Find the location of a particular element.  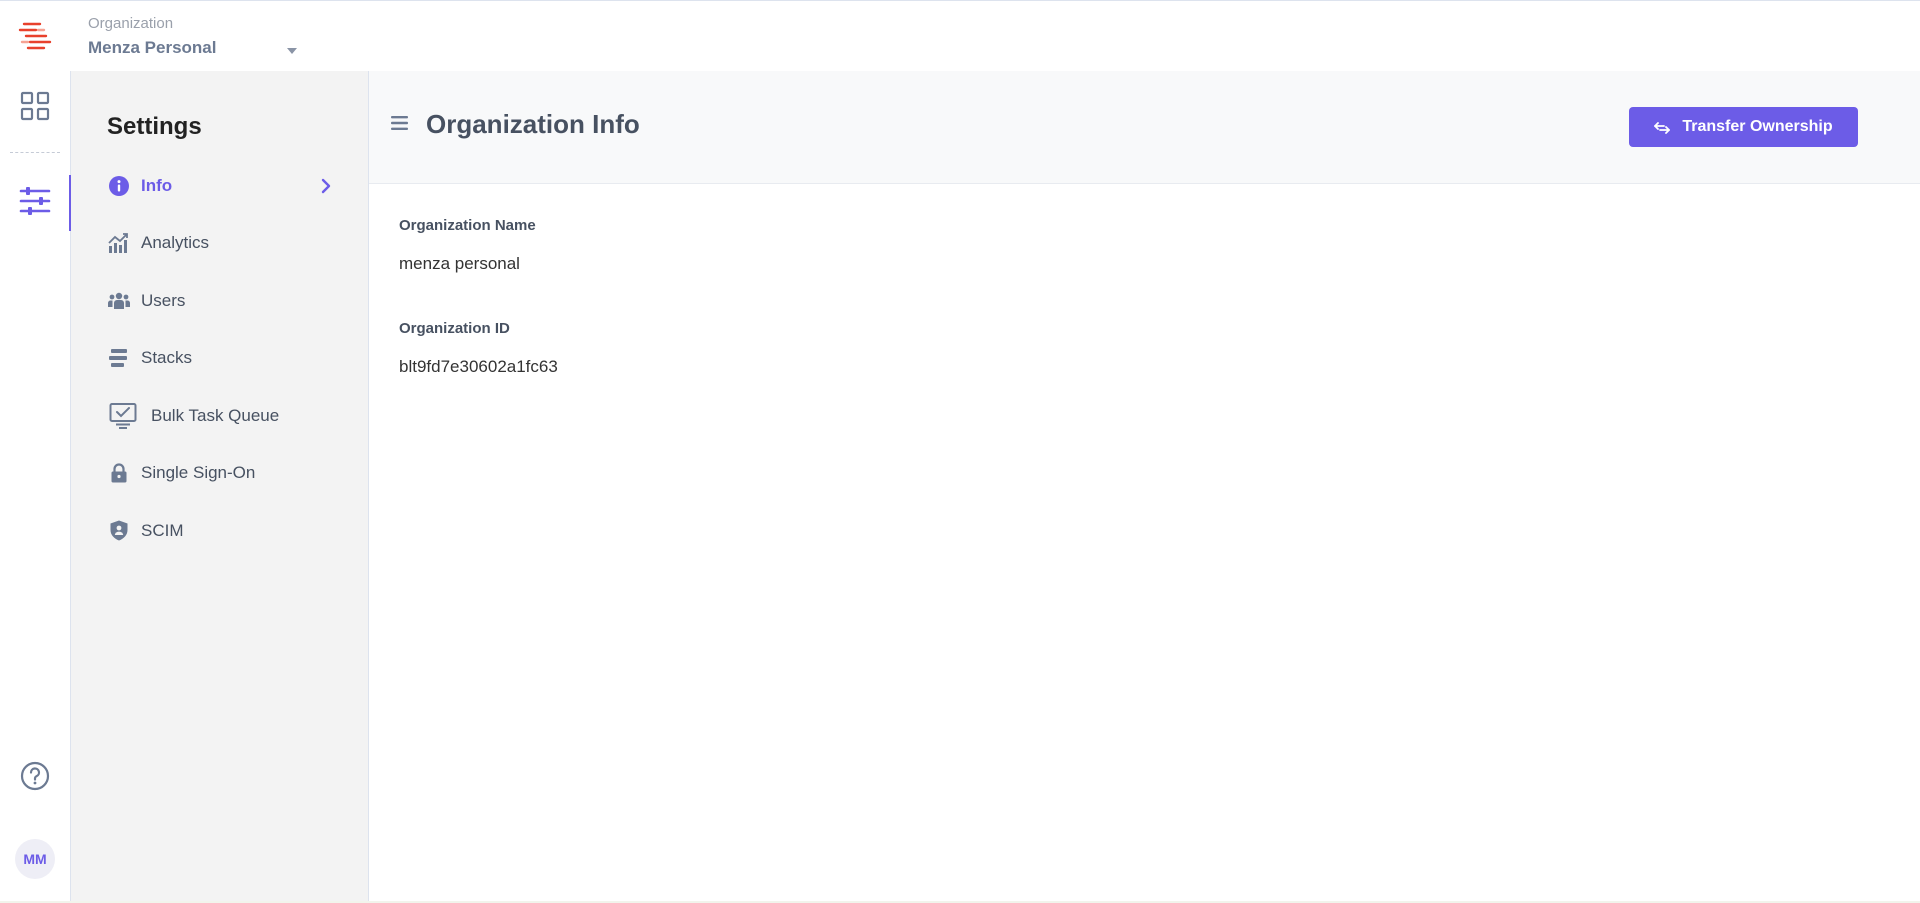

sidebar-item-label: Users is located at coordinates (163, 300).